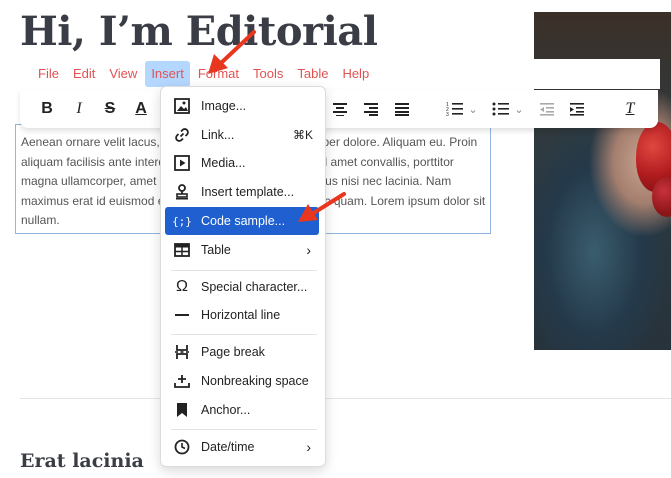 This screenshot has width=671, height=478. I want to click on menu-file: File, so click(42, 74).